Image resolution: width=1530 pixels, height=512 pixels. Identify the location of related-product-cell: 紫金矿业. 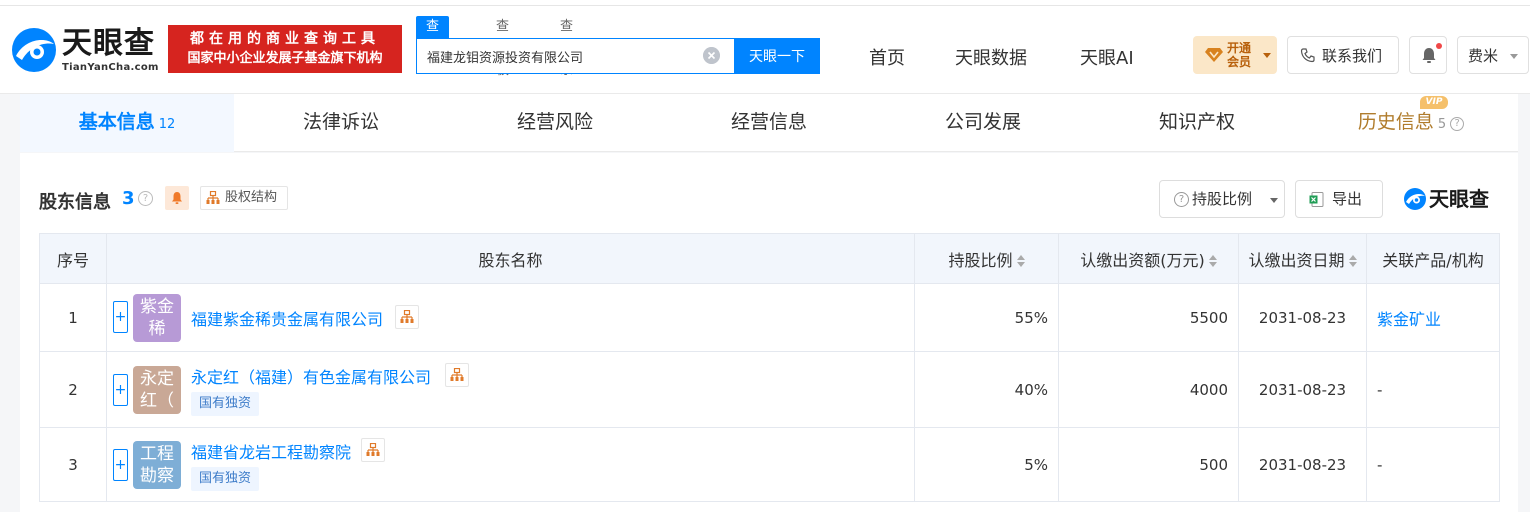
(1433, 317).